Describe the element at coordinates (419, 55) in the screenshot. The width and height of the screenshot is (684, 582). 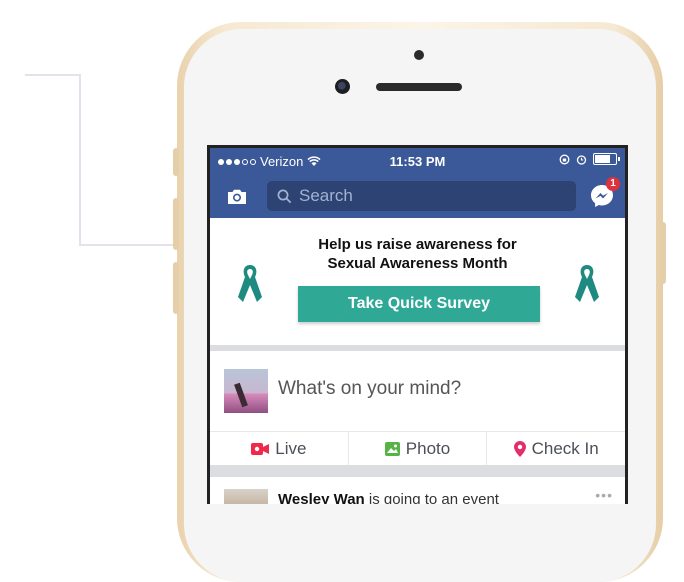
I see `proximity-sensor` at that location.